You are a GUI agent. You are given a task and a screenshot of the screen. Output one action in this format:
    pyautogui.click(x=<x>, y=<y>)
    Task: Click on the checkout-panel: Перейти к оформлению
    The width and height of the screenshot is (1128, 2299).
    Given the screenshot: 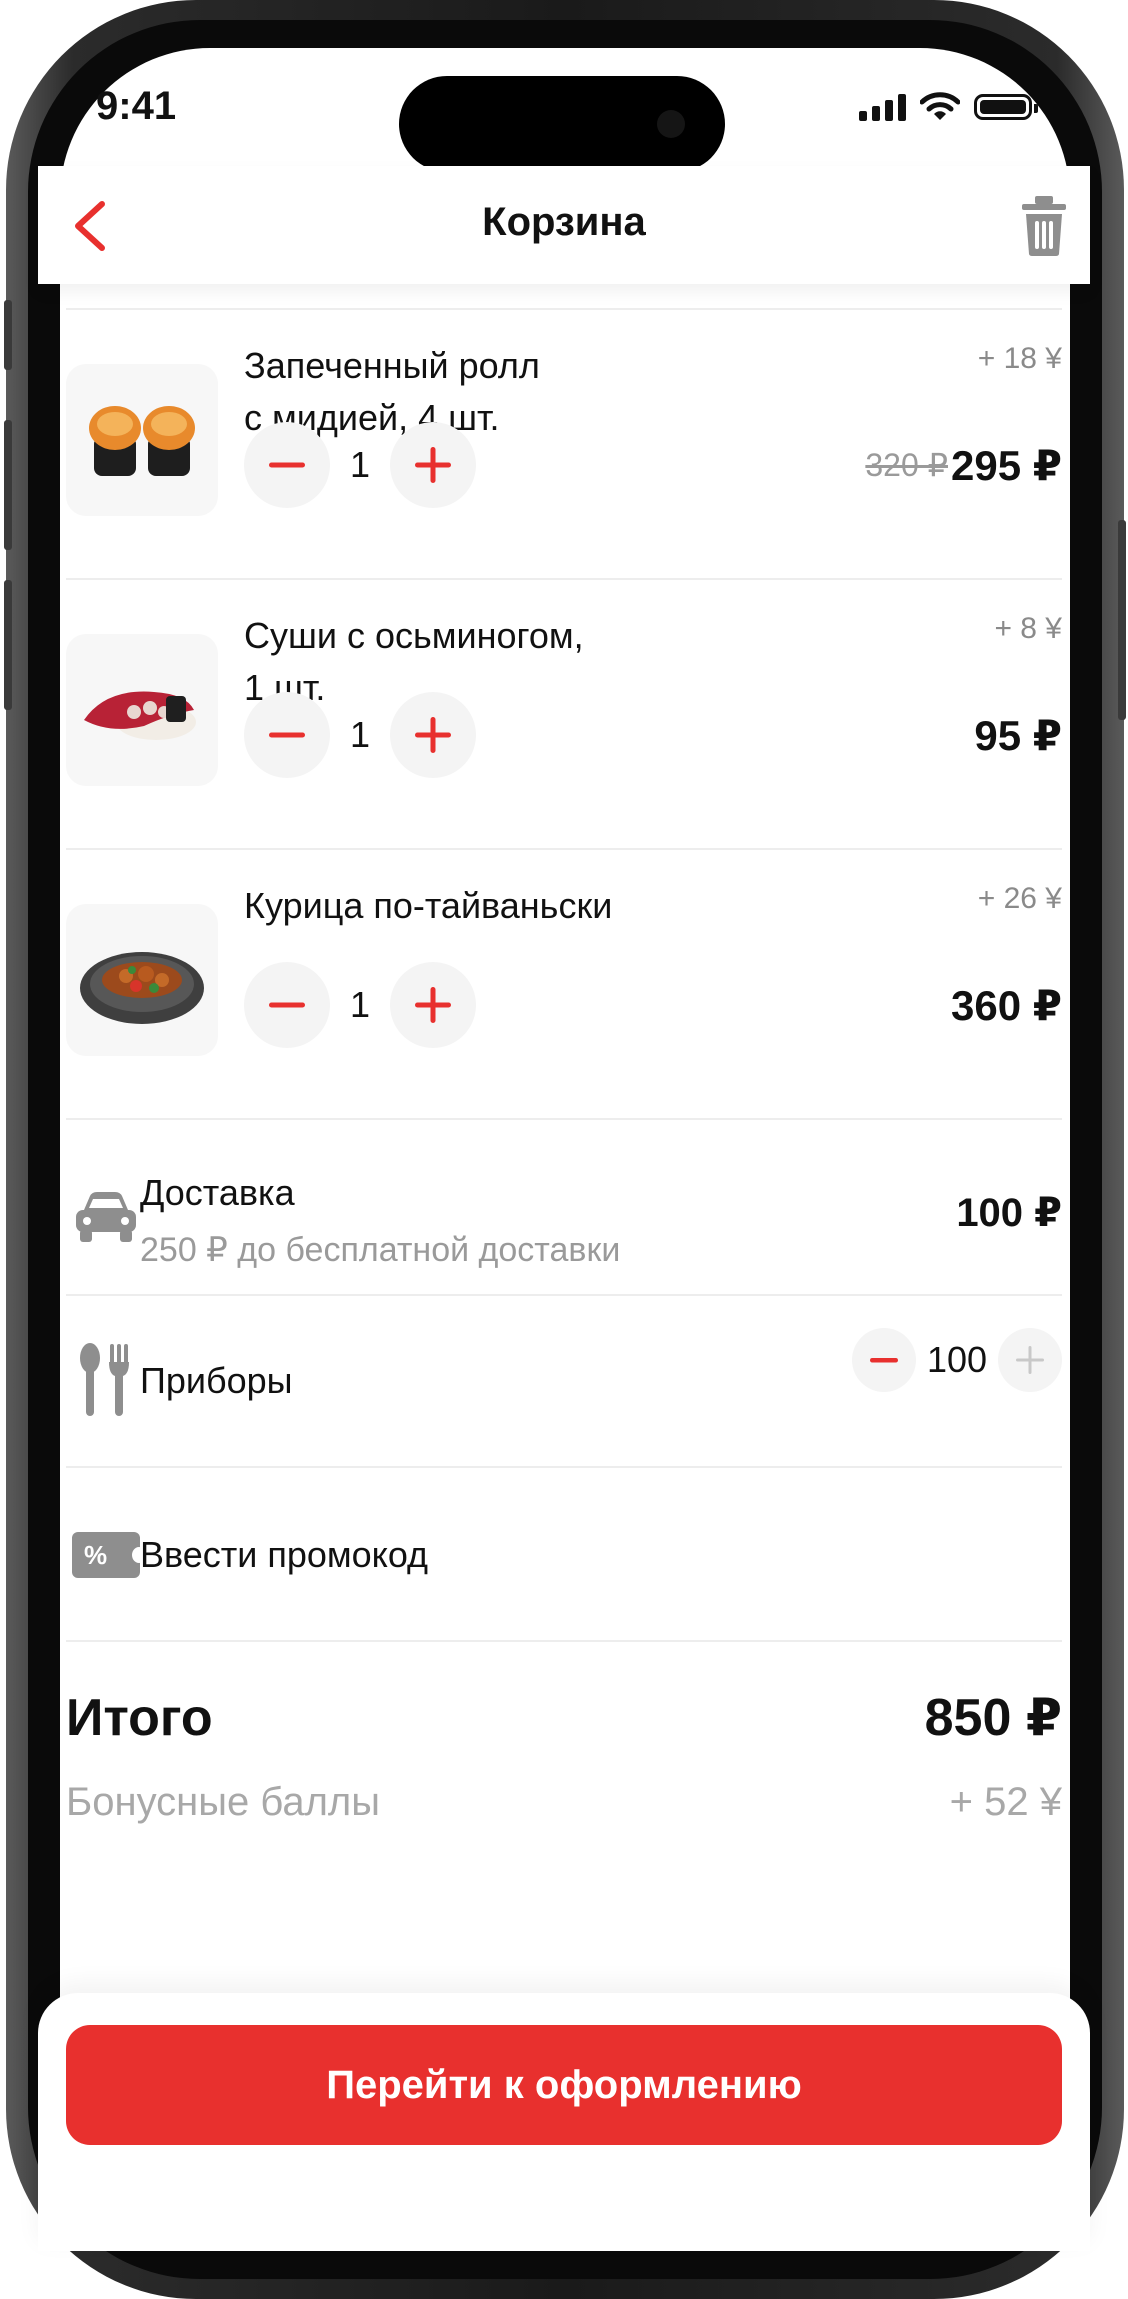 What is the action you would take?
    pyautogui.click(x=564, y=2122)
    